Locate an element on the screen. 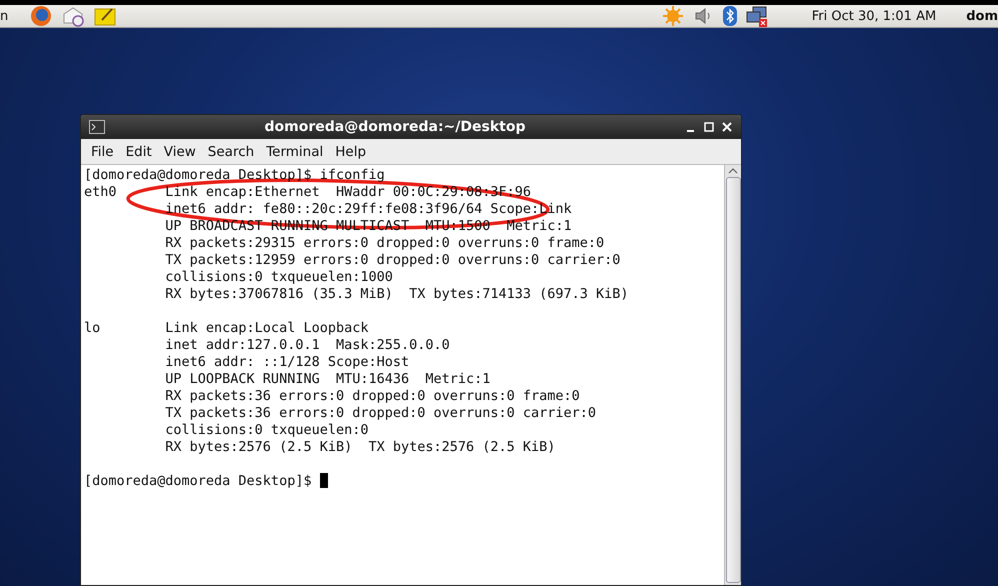 The width and height of the screenshot is (998, 586). menu-item: Terminal is located at coordinates (295, 152).